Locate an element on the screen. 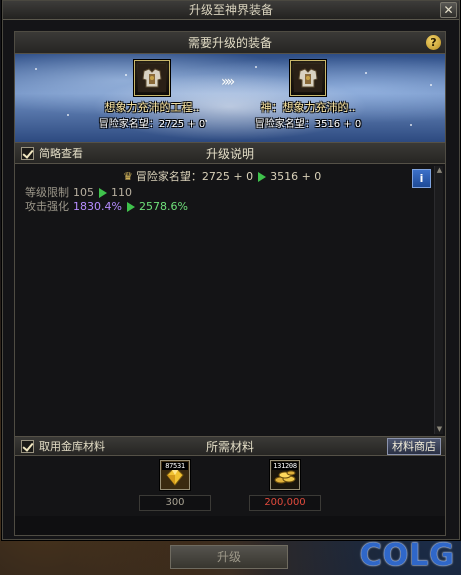 The width and height of the screenshot is (461, 575). target-equipment-slot is located at coordinates (308, 78).